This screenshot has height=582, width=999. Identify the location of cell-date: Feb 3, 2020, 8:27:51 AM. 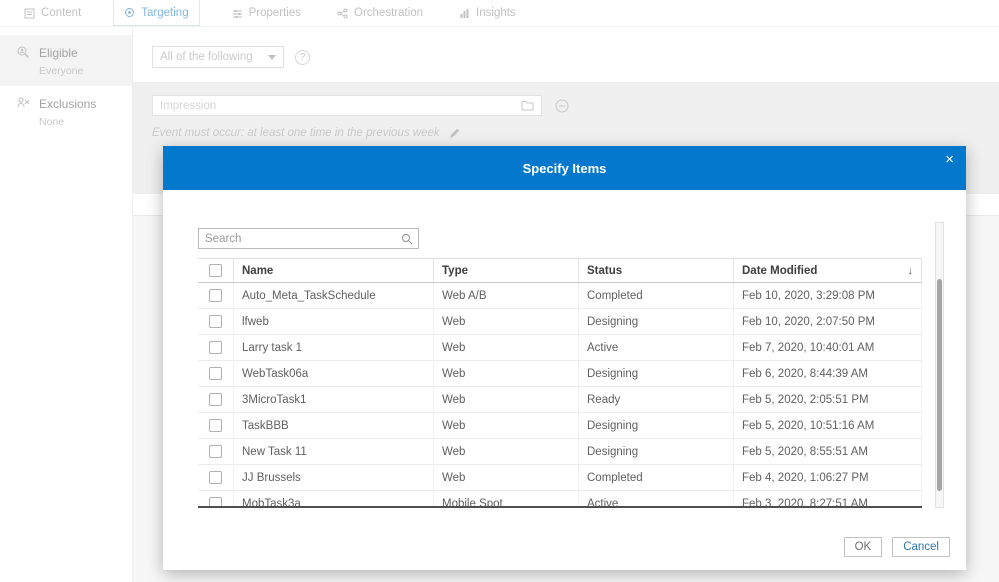
(828, 498).